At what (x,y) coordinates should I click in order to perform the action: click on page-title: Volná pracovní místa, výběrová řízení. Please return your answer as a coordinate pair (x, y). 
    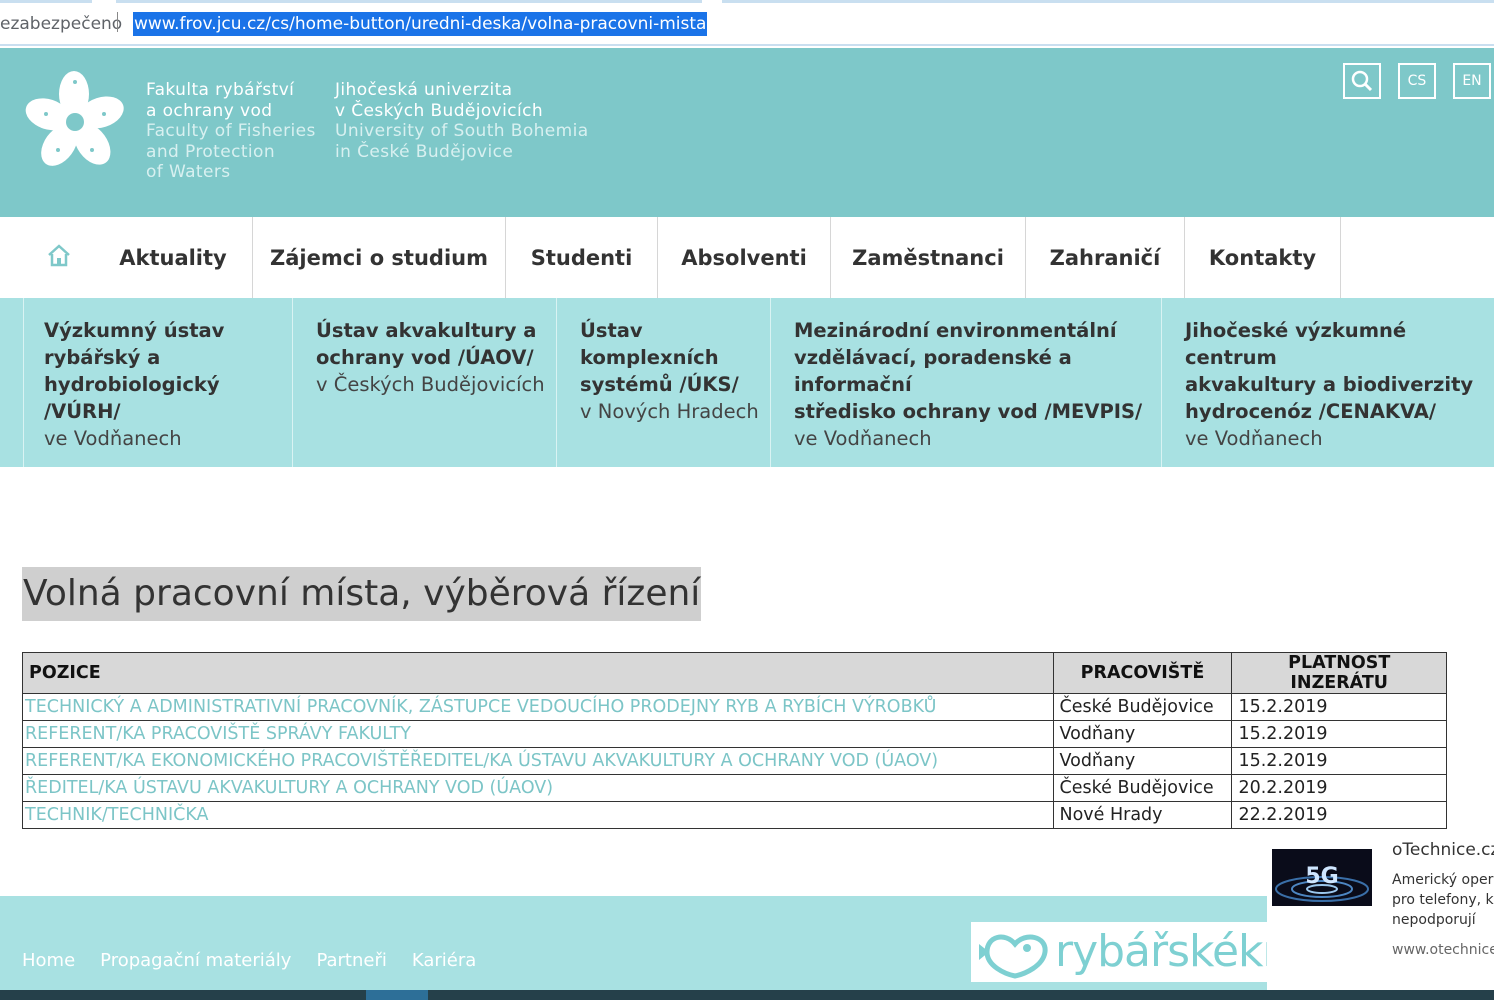
    Looking at the image, I should click on (362, 594).